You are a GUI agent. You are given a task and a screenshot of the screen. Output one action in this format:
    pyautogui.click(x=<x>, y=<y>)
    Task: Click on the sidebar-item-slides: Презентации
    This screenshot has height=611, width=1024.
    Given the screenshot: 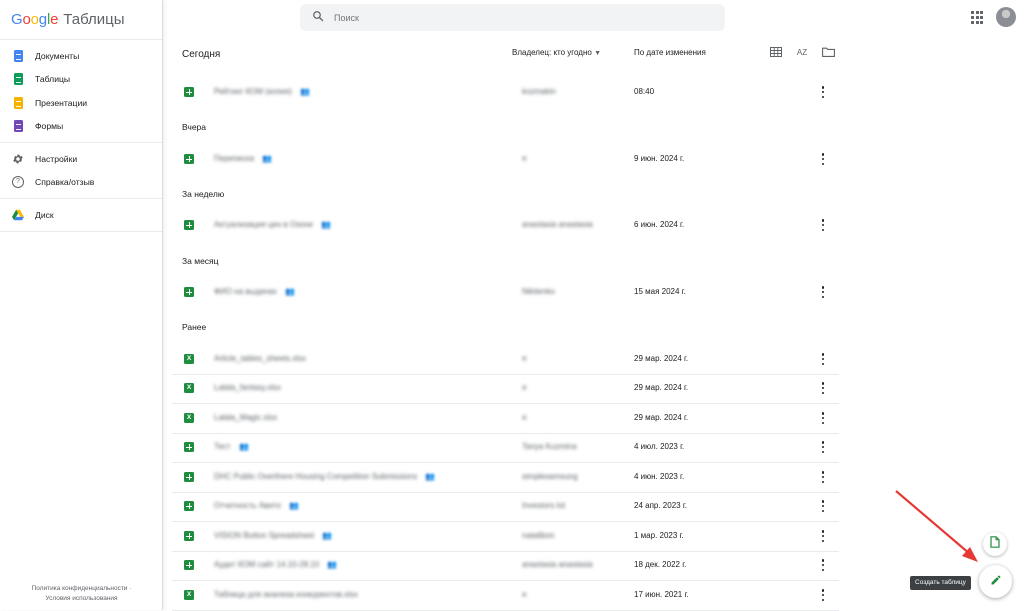 What is the action you would take?
    pyautogui.click(x=81, y=103)
    